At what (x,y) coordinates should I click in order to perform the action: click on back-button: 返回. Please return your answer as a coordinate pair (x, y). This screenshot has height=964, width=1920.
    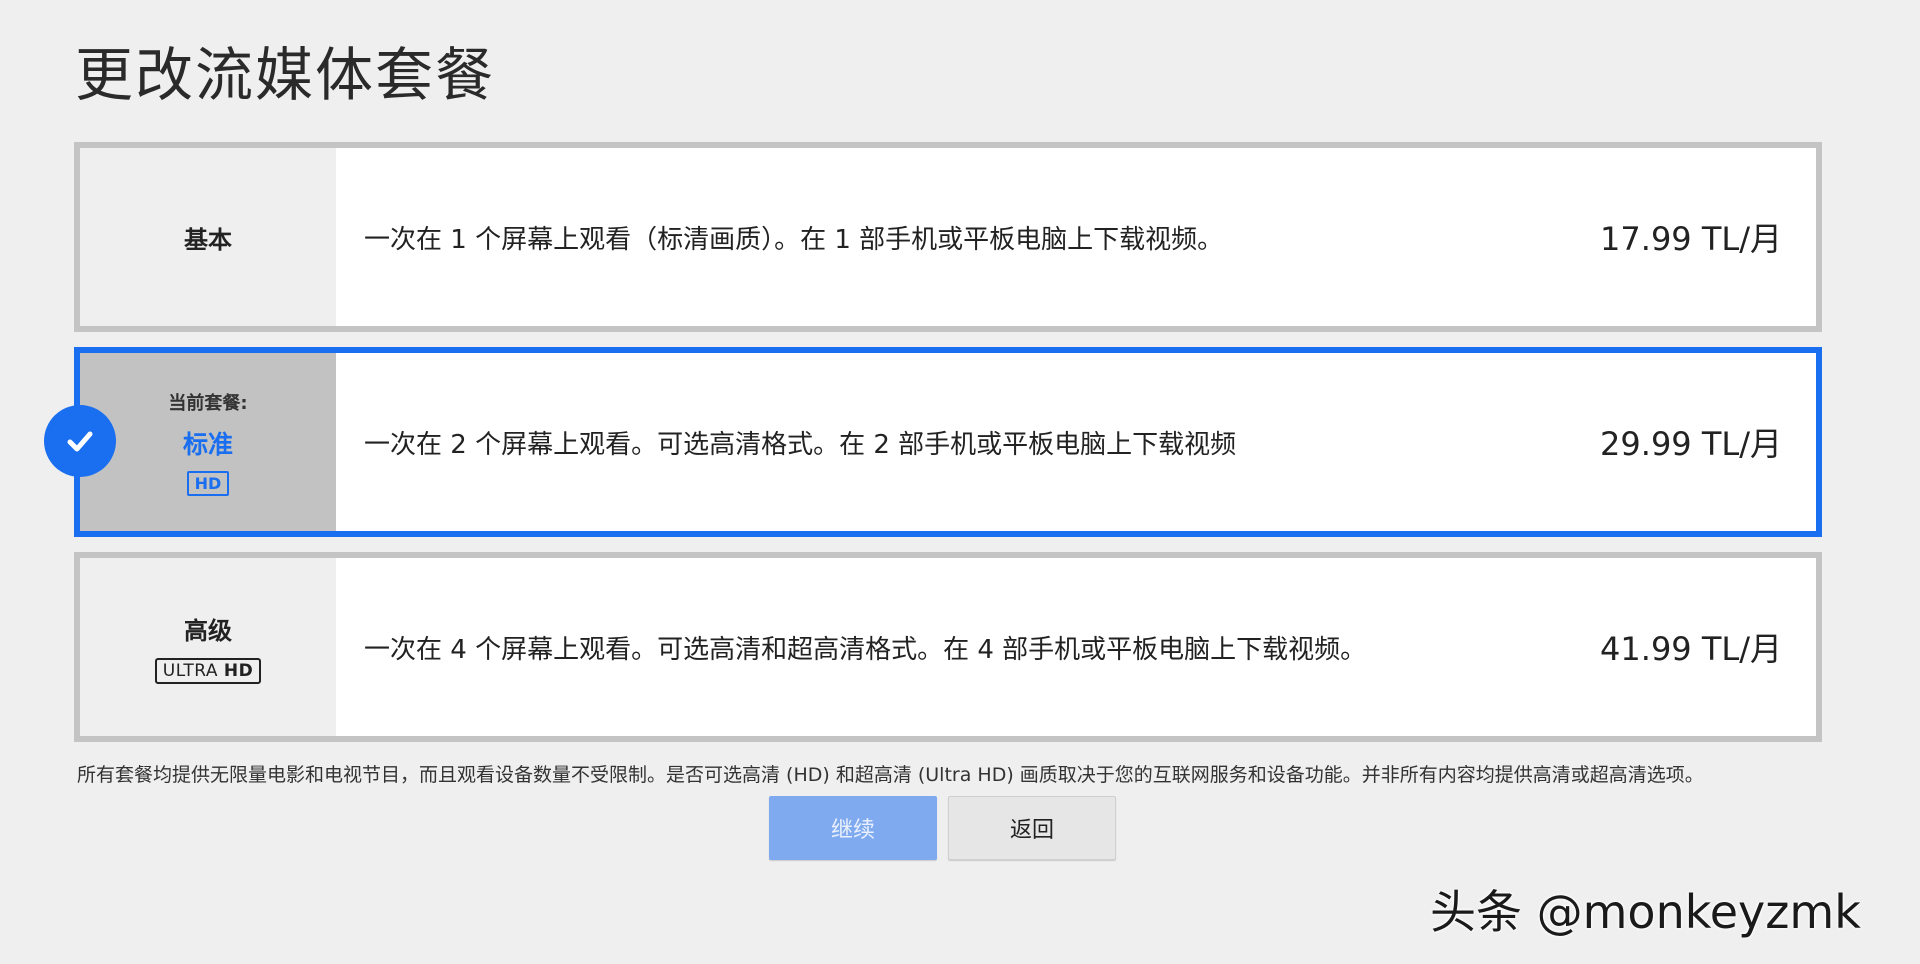
    Looking at the image, I should click on (1032, 828).